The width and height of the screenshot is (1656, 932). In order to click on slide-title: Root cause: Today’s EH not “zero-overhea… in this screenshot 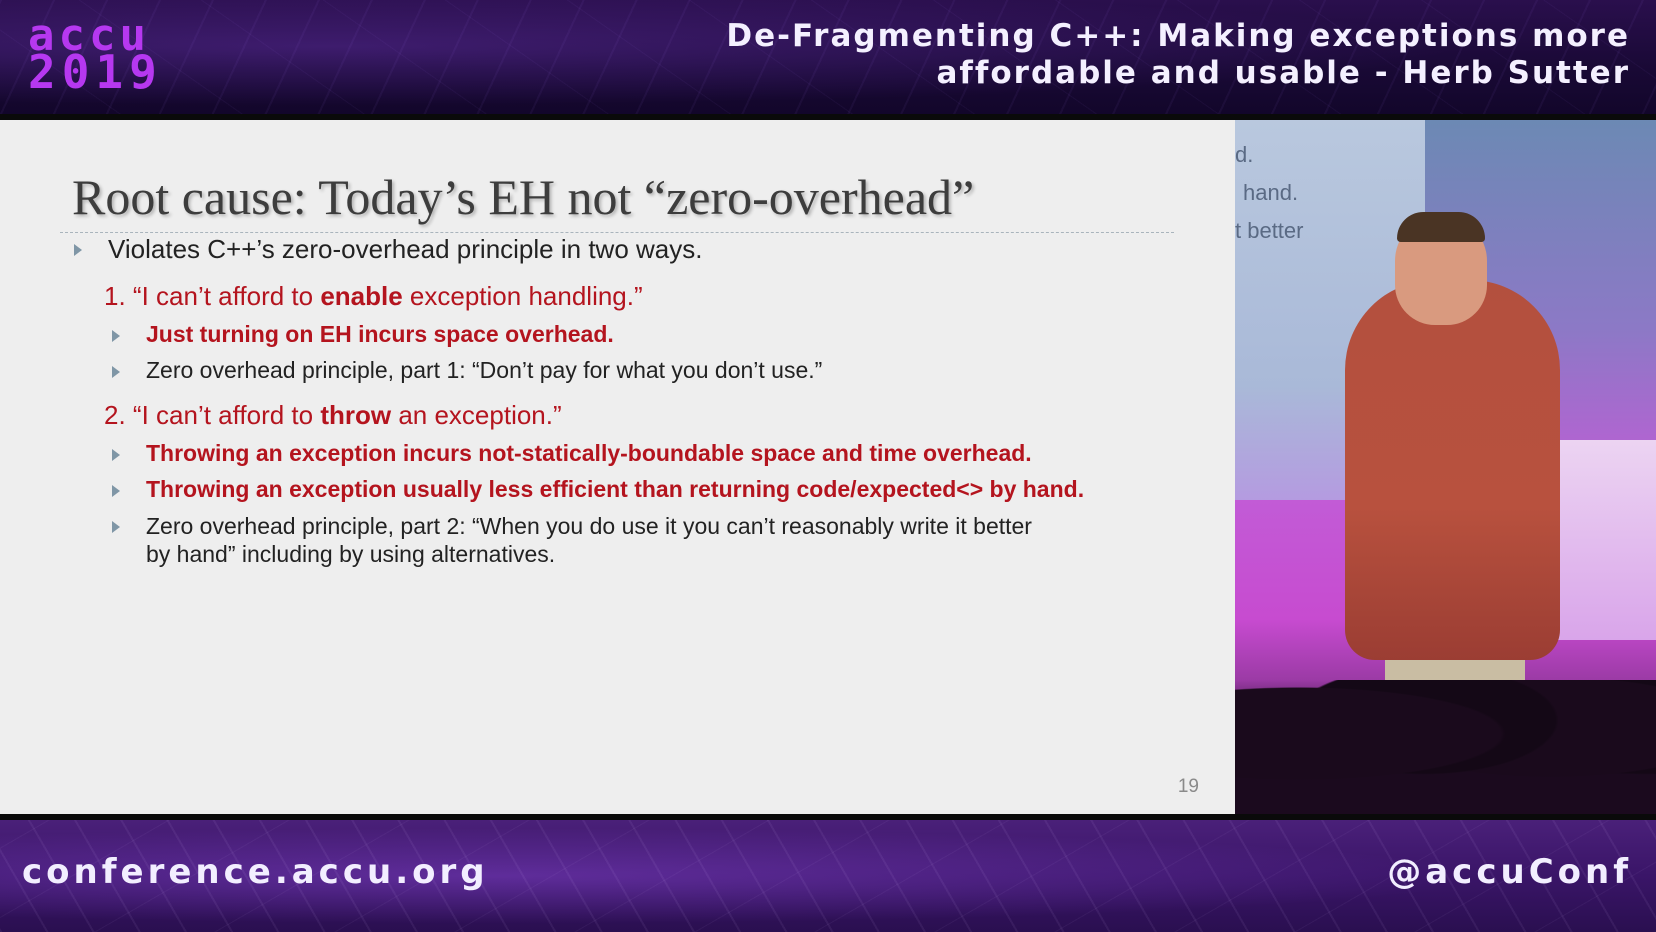, I will do `click(523, 197)`.